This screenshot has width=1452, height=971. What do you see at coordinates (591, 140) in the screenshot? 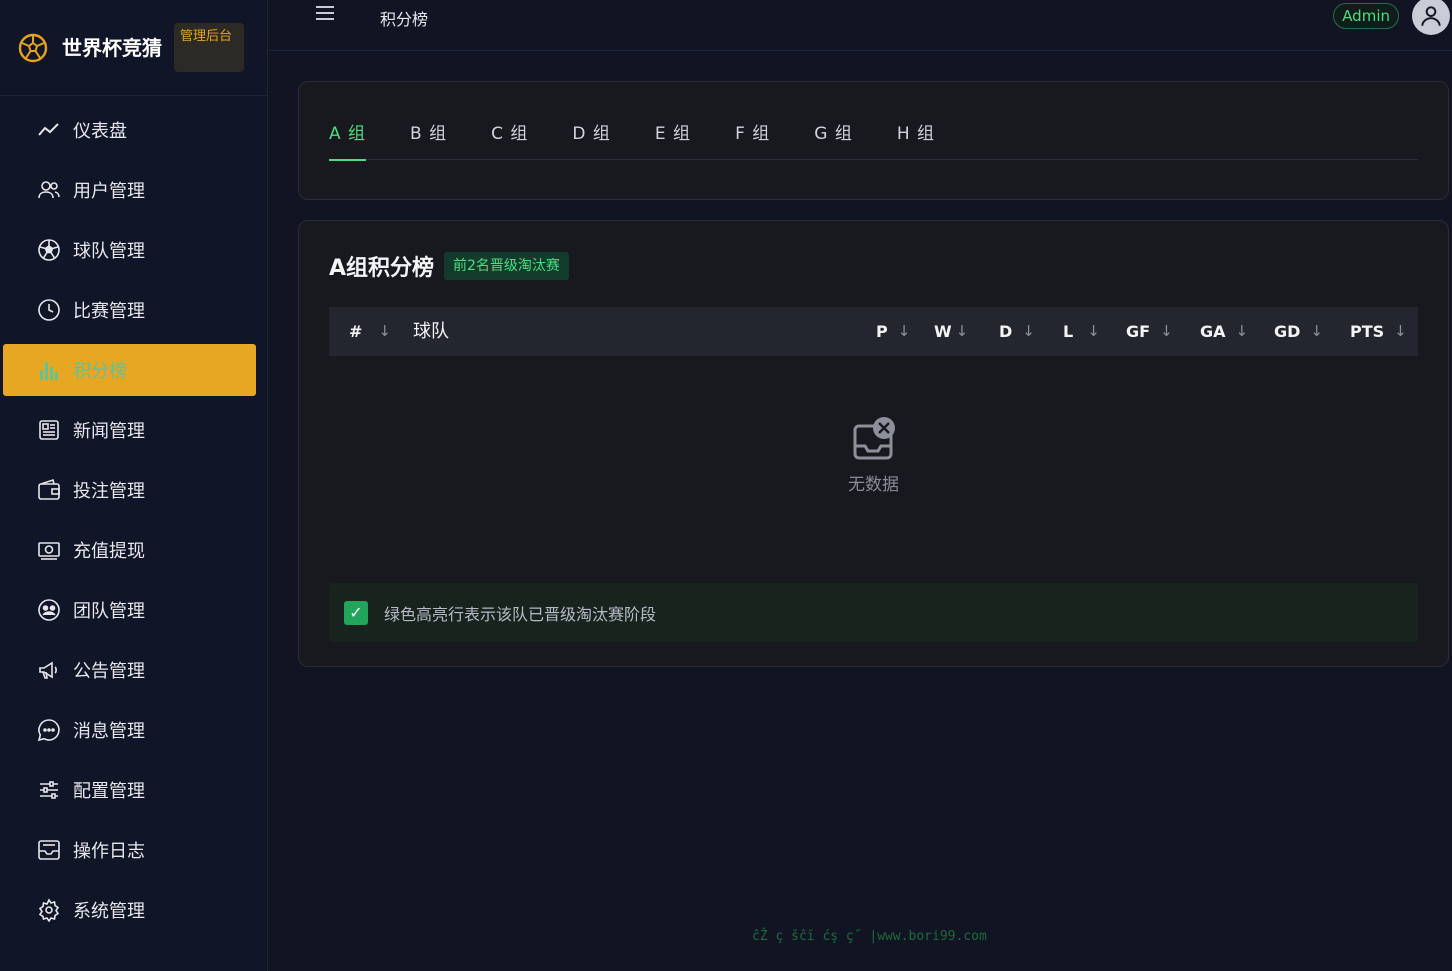
I see `tab-group-d: D 组` at bounding box center [591, 140].